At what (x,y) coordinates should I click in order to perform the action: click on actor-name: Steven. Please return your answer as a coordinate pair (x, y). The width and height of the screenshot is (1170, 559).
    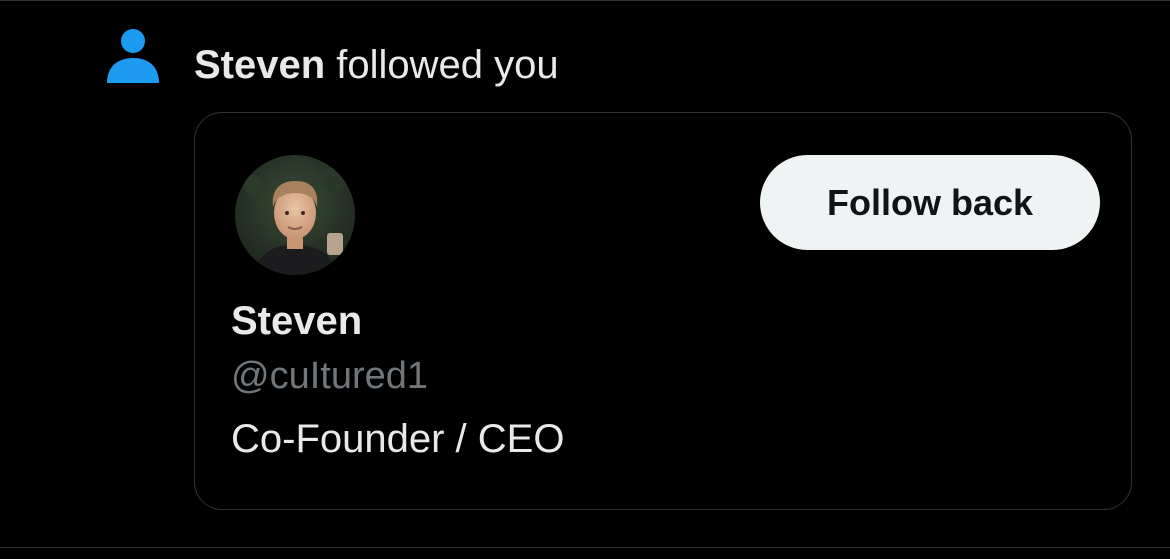
    Looking at the image, I should click on (259, 65).